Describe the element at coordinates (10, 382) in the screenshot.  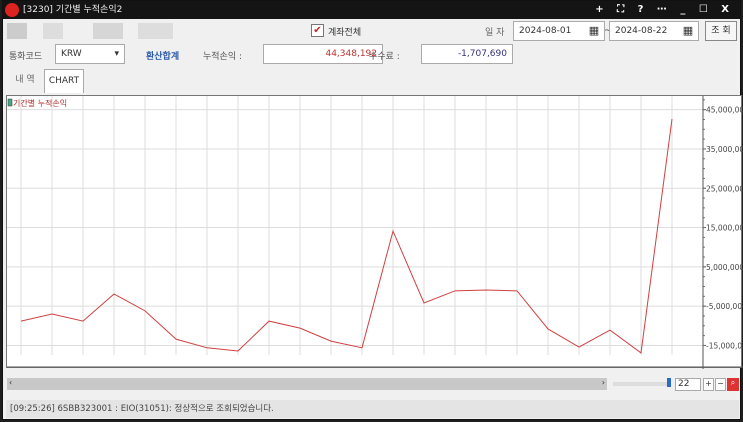
I see `scroll-left-icon: ‹` at that location.